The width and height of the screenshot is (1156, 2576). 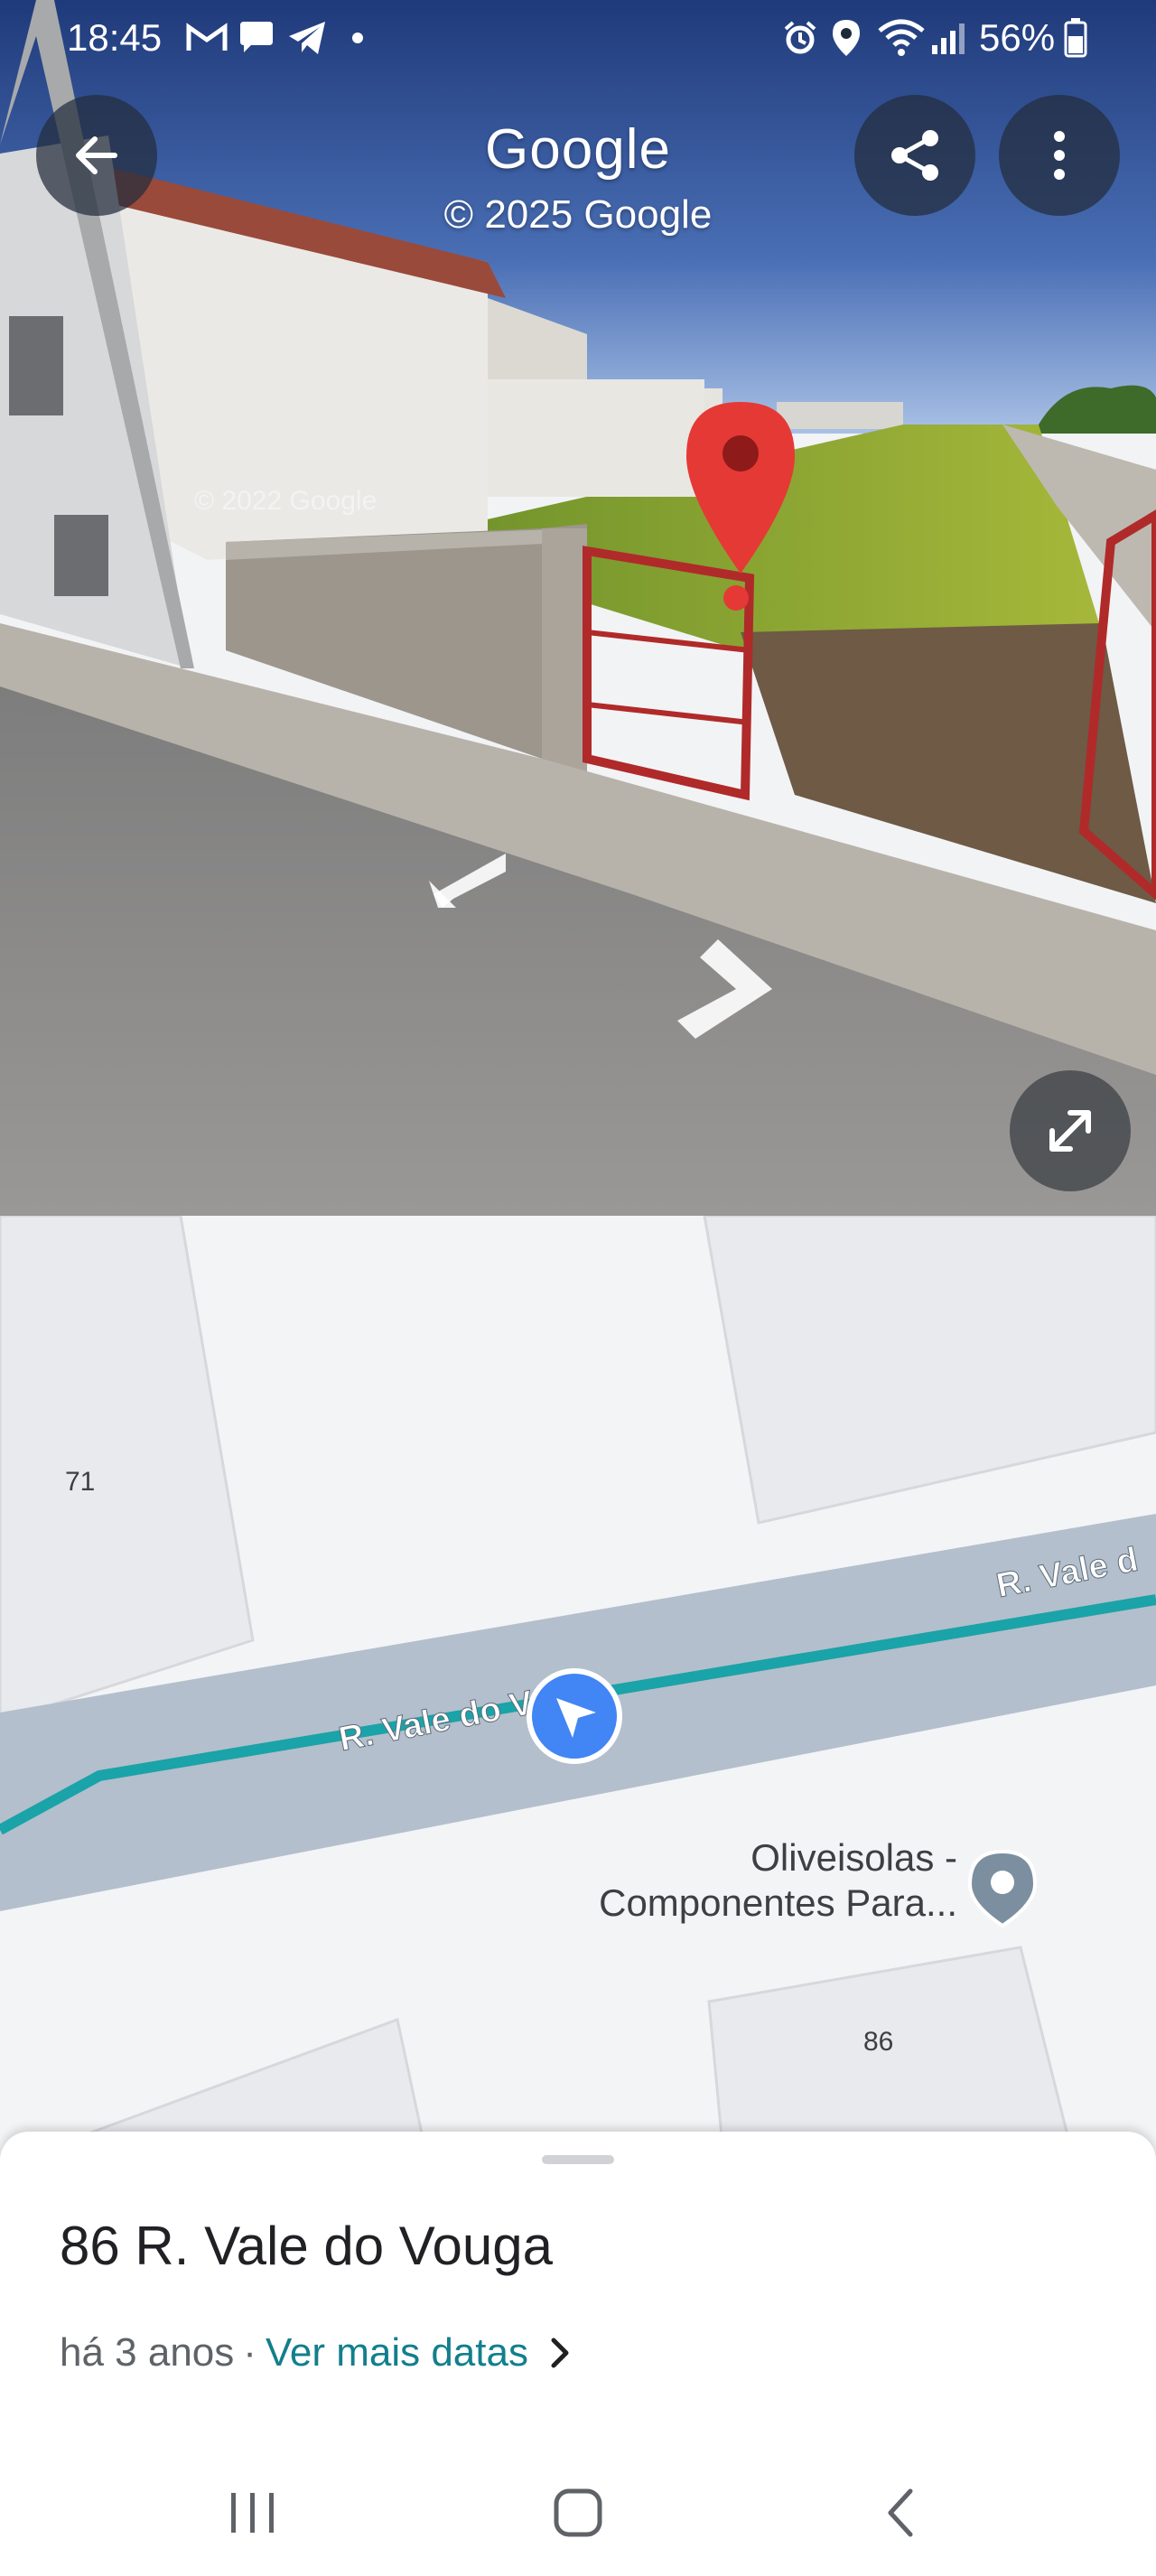 I want to click on back-icon, so click(x=901, y=2512).